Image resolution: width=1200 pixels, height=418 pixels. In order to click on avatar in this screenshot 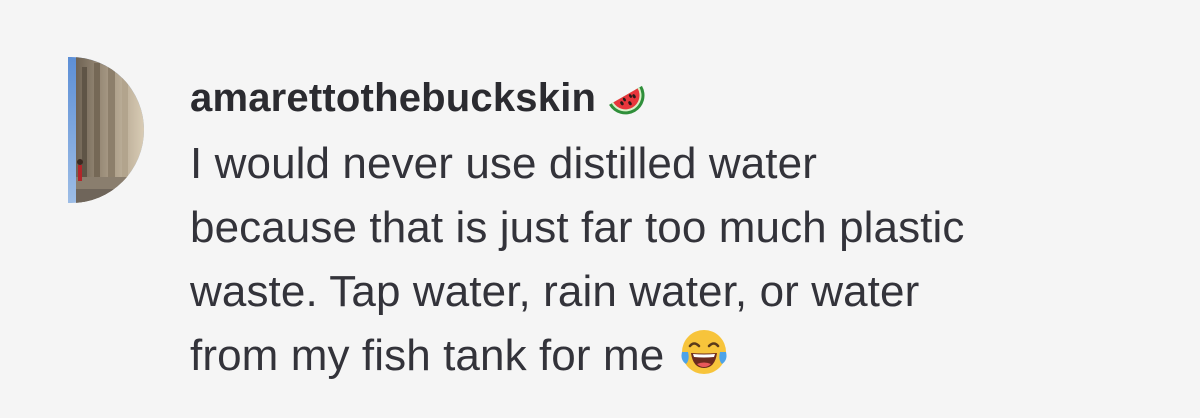, I will do `click(106, 130)`.